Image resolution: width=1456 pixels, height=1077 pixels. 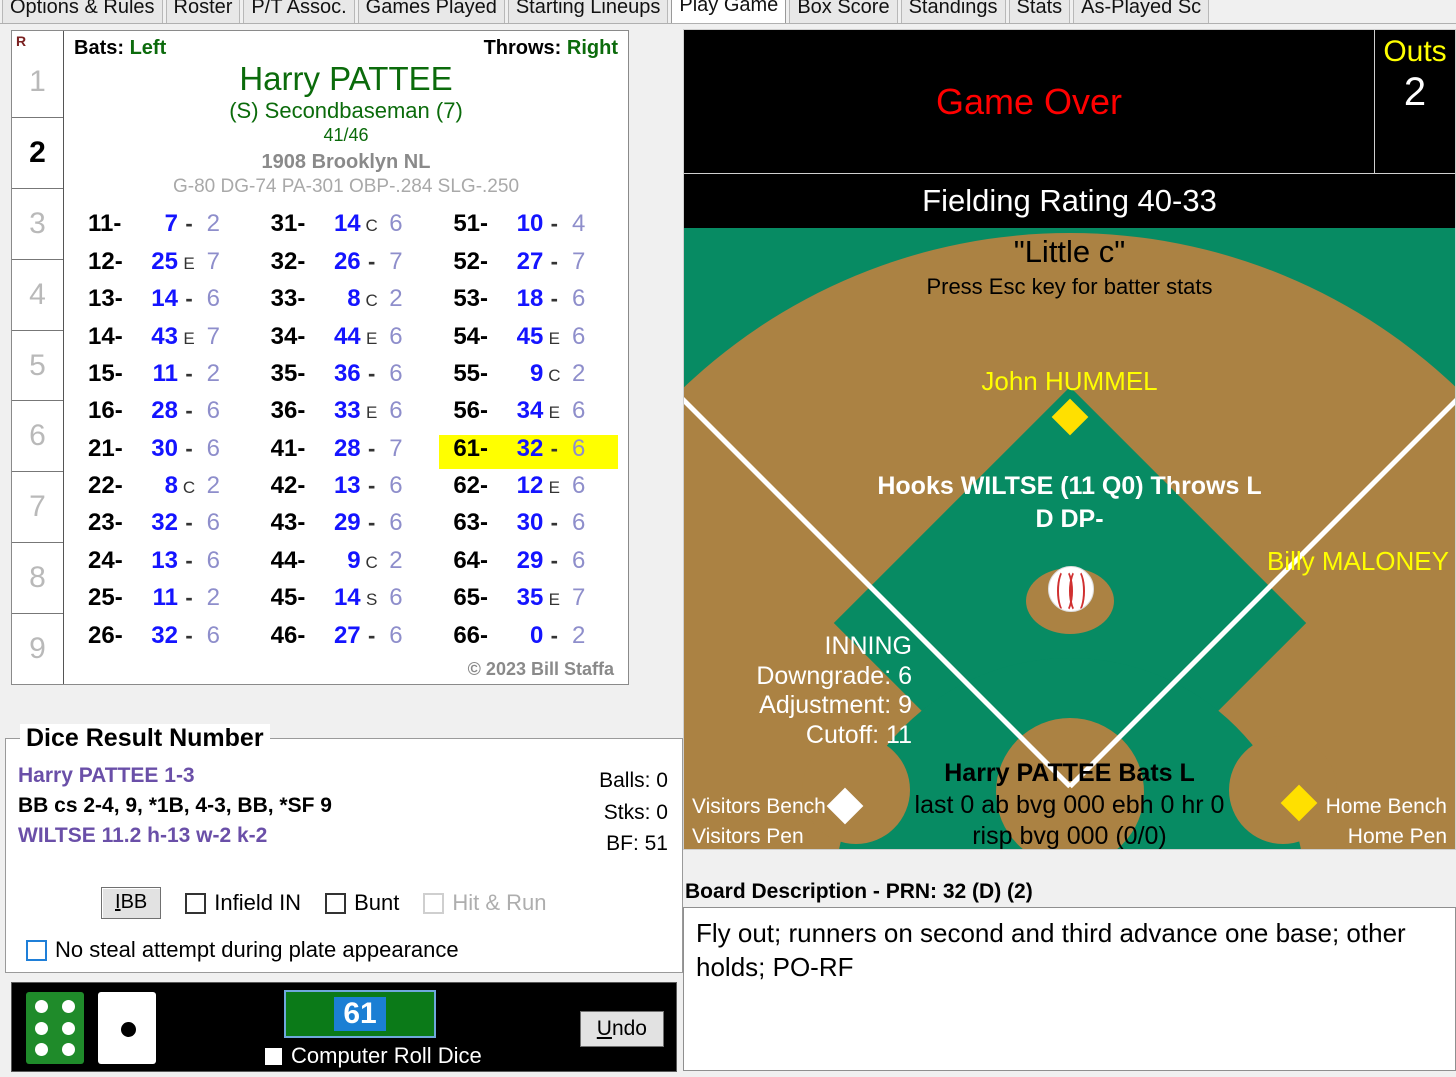 I want to click on dice-result-row: 66- 0-2, so click(x=528, y=639).